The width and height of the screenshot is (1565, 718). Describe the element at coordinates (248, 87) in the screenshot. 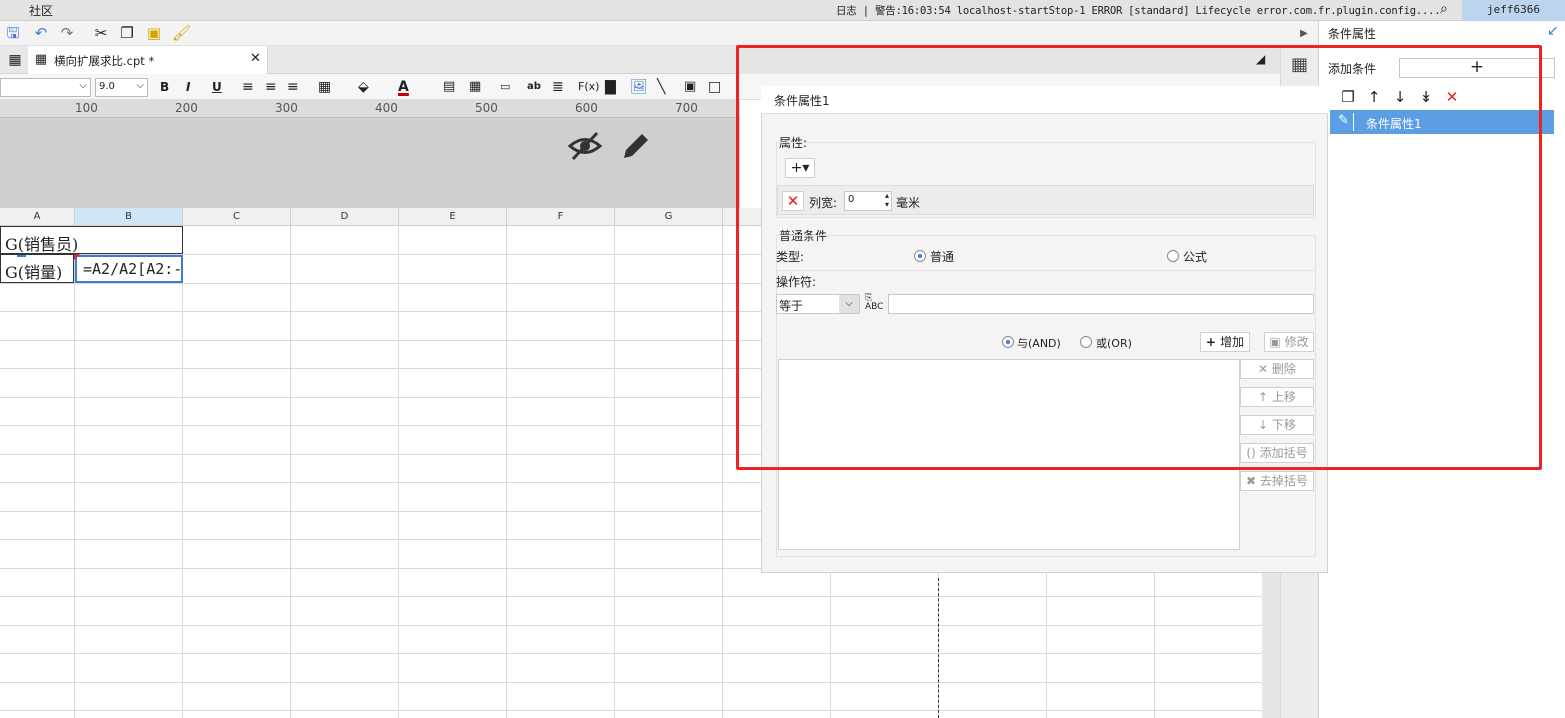

I see `align-left-icon: ≡` at that location.